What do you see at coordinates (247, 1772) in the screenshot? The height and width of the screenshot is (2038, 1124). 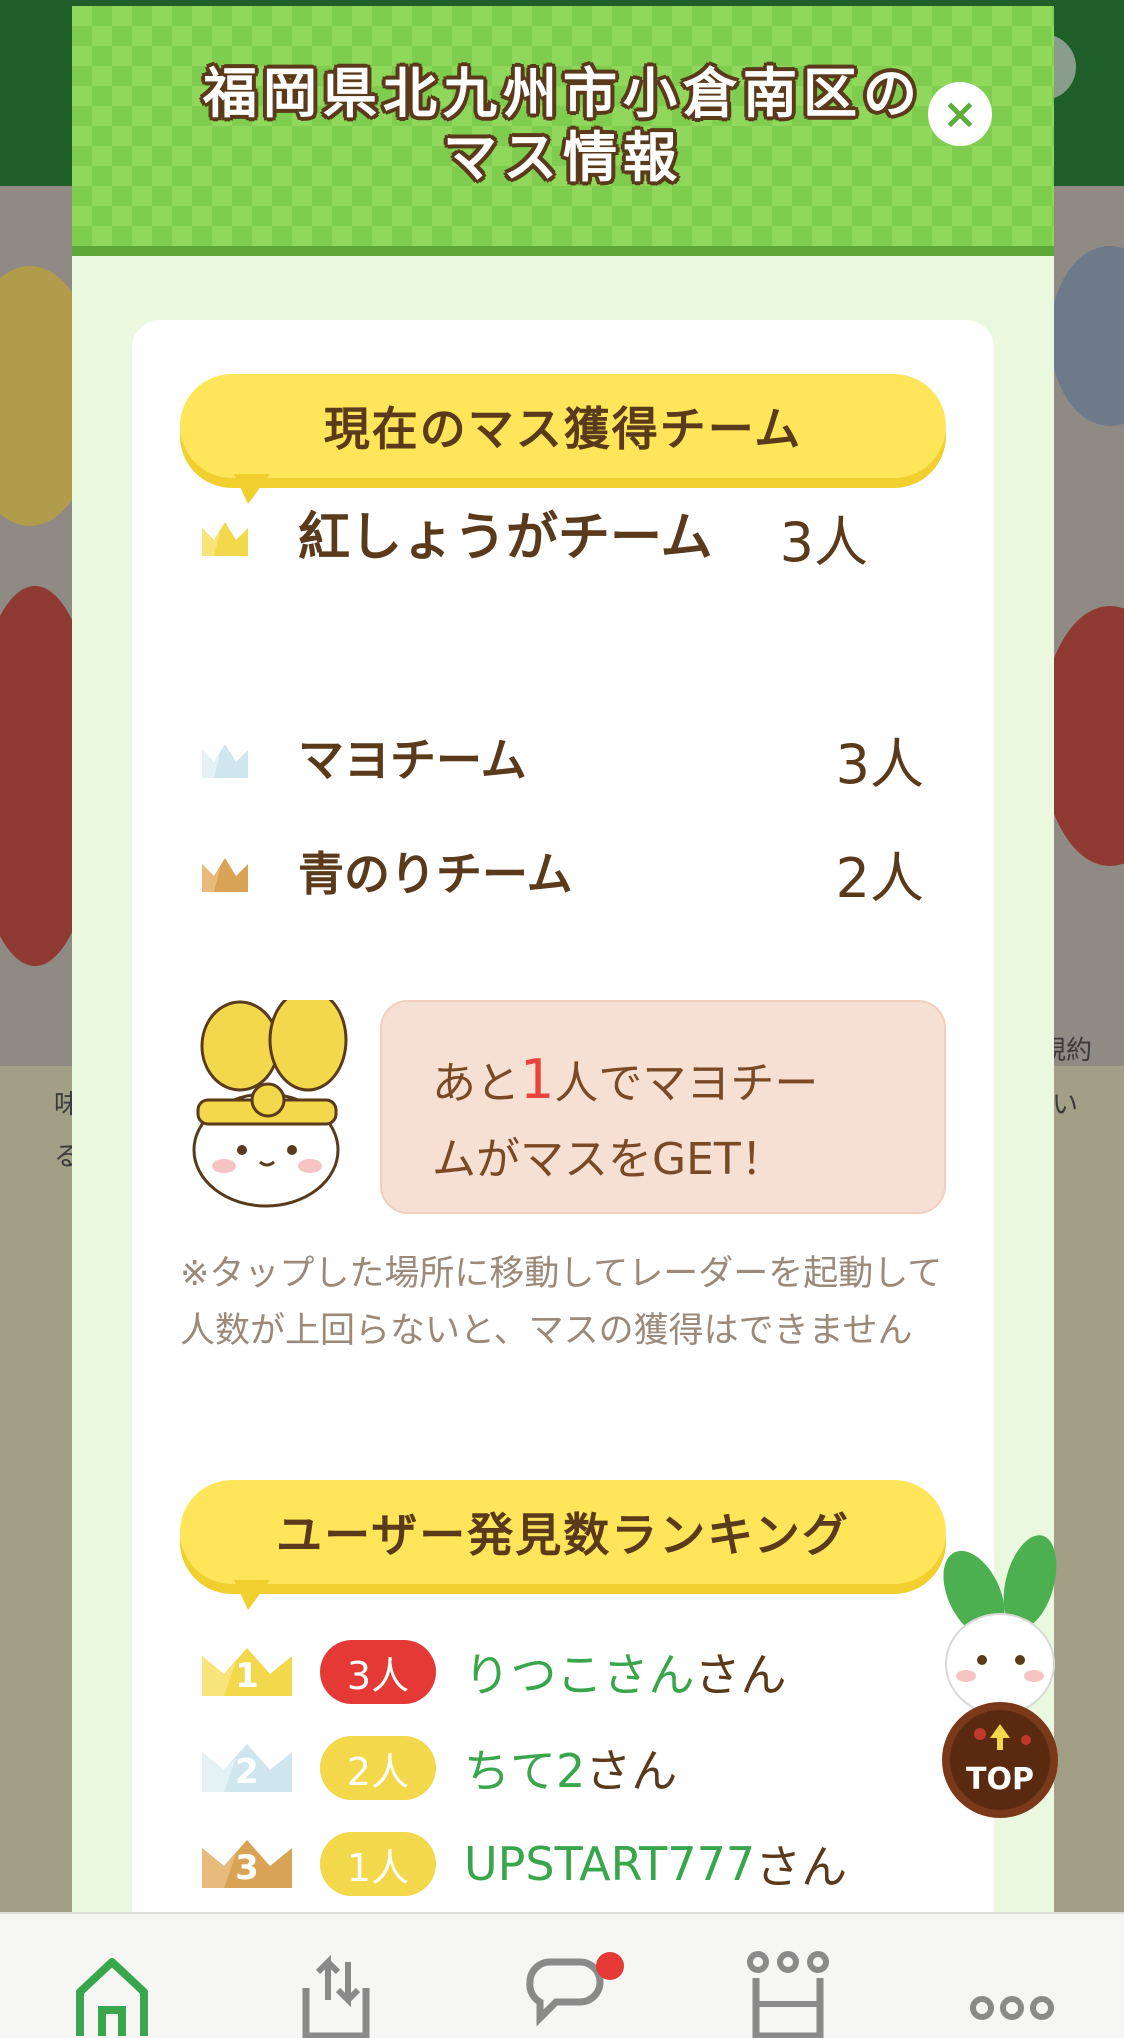 I see `rank-number: 2` at bounding box center [247, 1772].